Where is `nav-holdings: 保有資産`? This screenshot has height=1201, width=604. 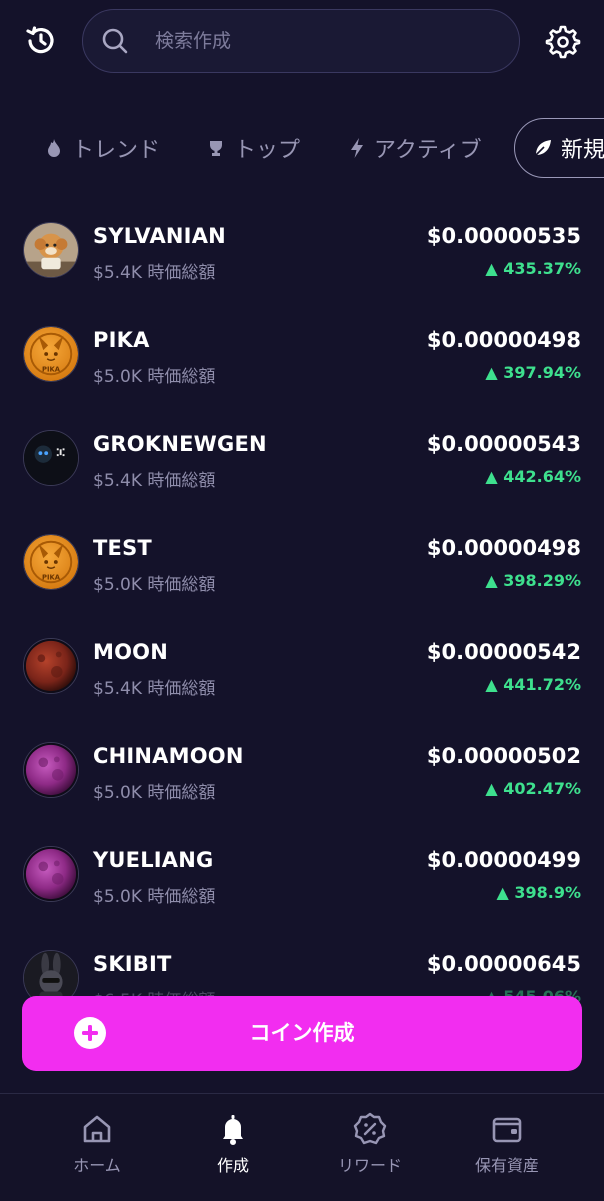
nav-holdings: 保有資産 is located at coordinates (507, 1144).